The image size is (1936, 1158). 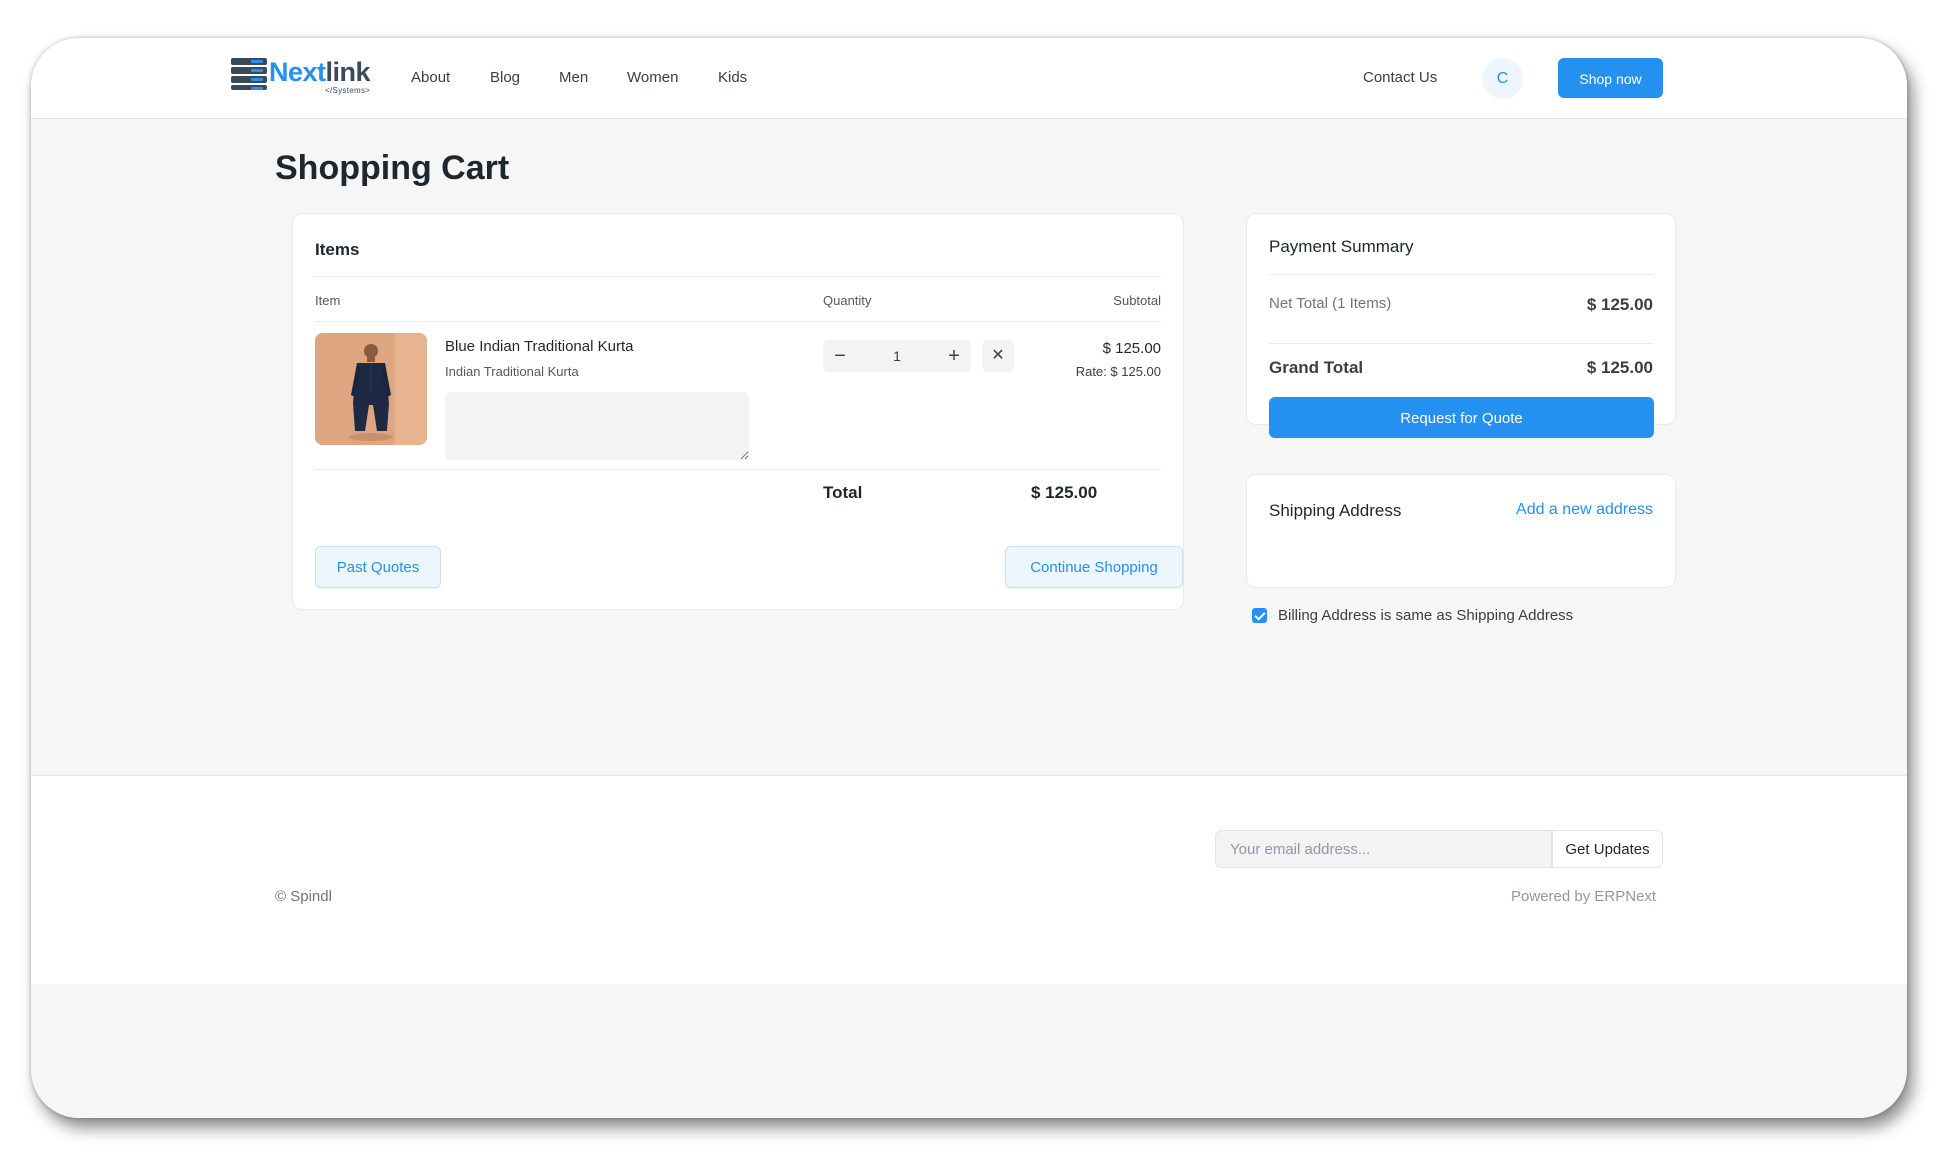 I want to click on copyright: © Spindl, so click(x=303, y=896).